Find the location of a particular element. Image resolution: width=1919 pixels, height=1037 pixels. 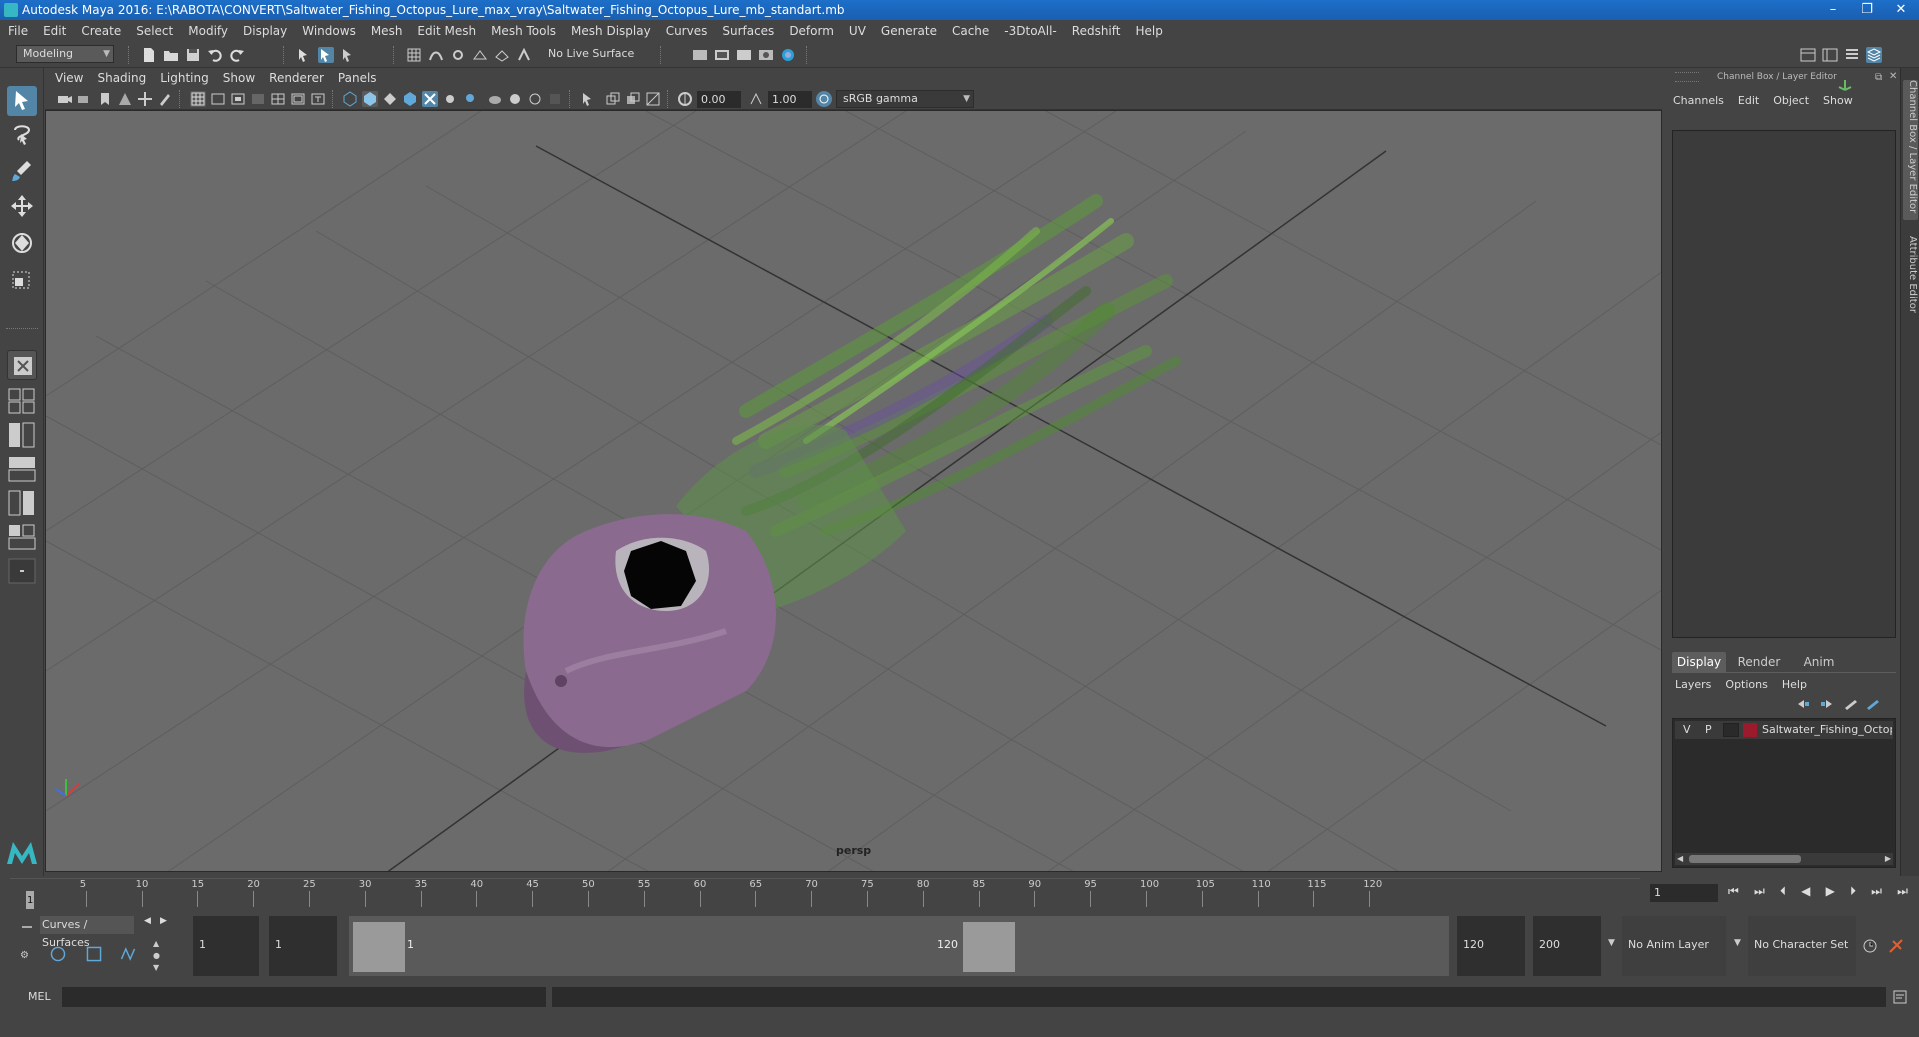

move-tool-button is located at coordinates (22, 207).